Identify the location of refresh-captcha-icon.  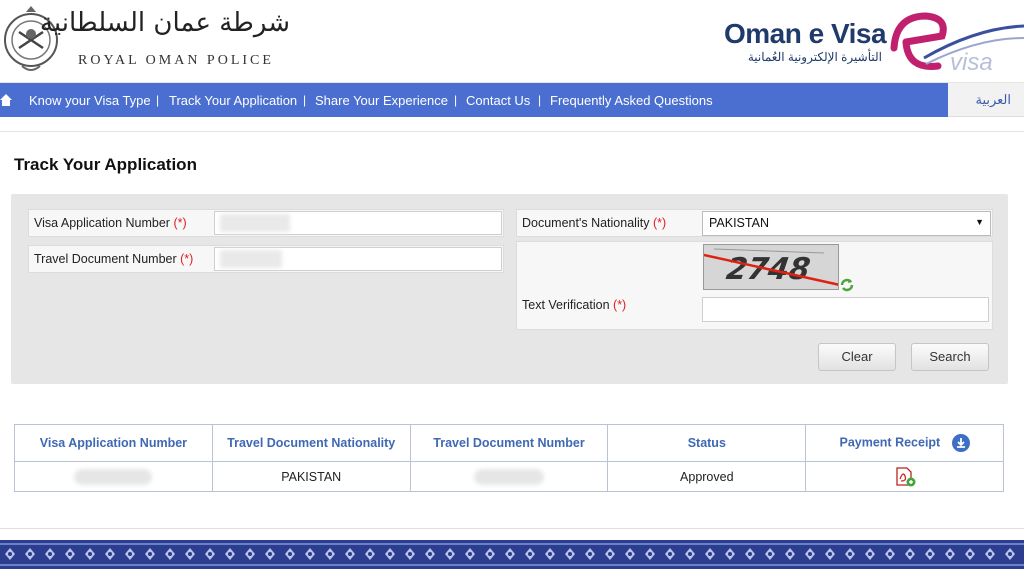
(847, 285).